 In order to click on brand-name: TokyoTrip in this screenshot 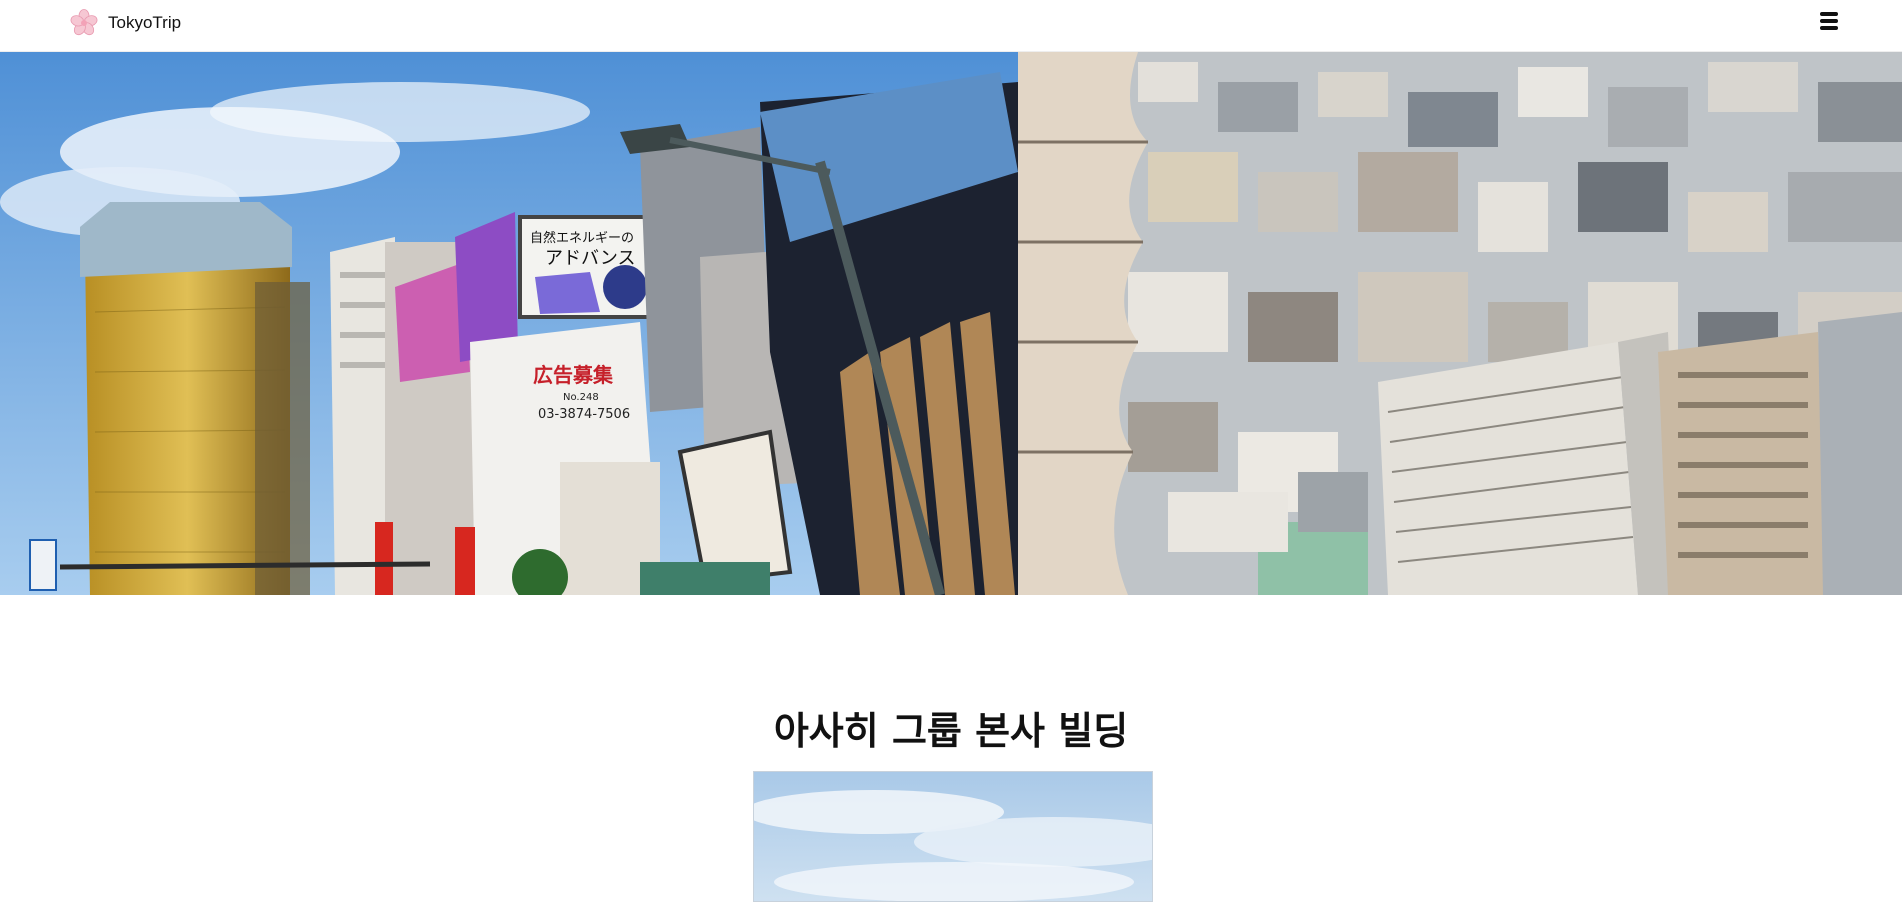, I will do `click(145, 22)`.